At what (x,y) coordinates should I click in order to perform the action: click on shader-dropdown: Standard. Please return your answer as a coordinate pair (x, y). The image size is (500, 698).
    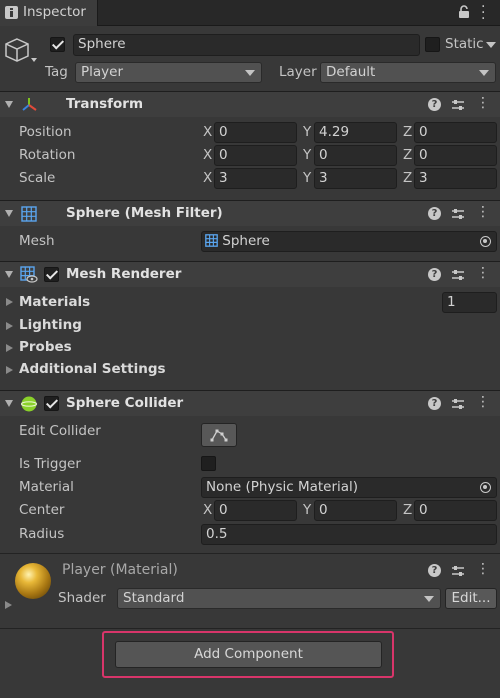
    Looking at the image, I should click on (279, 598).